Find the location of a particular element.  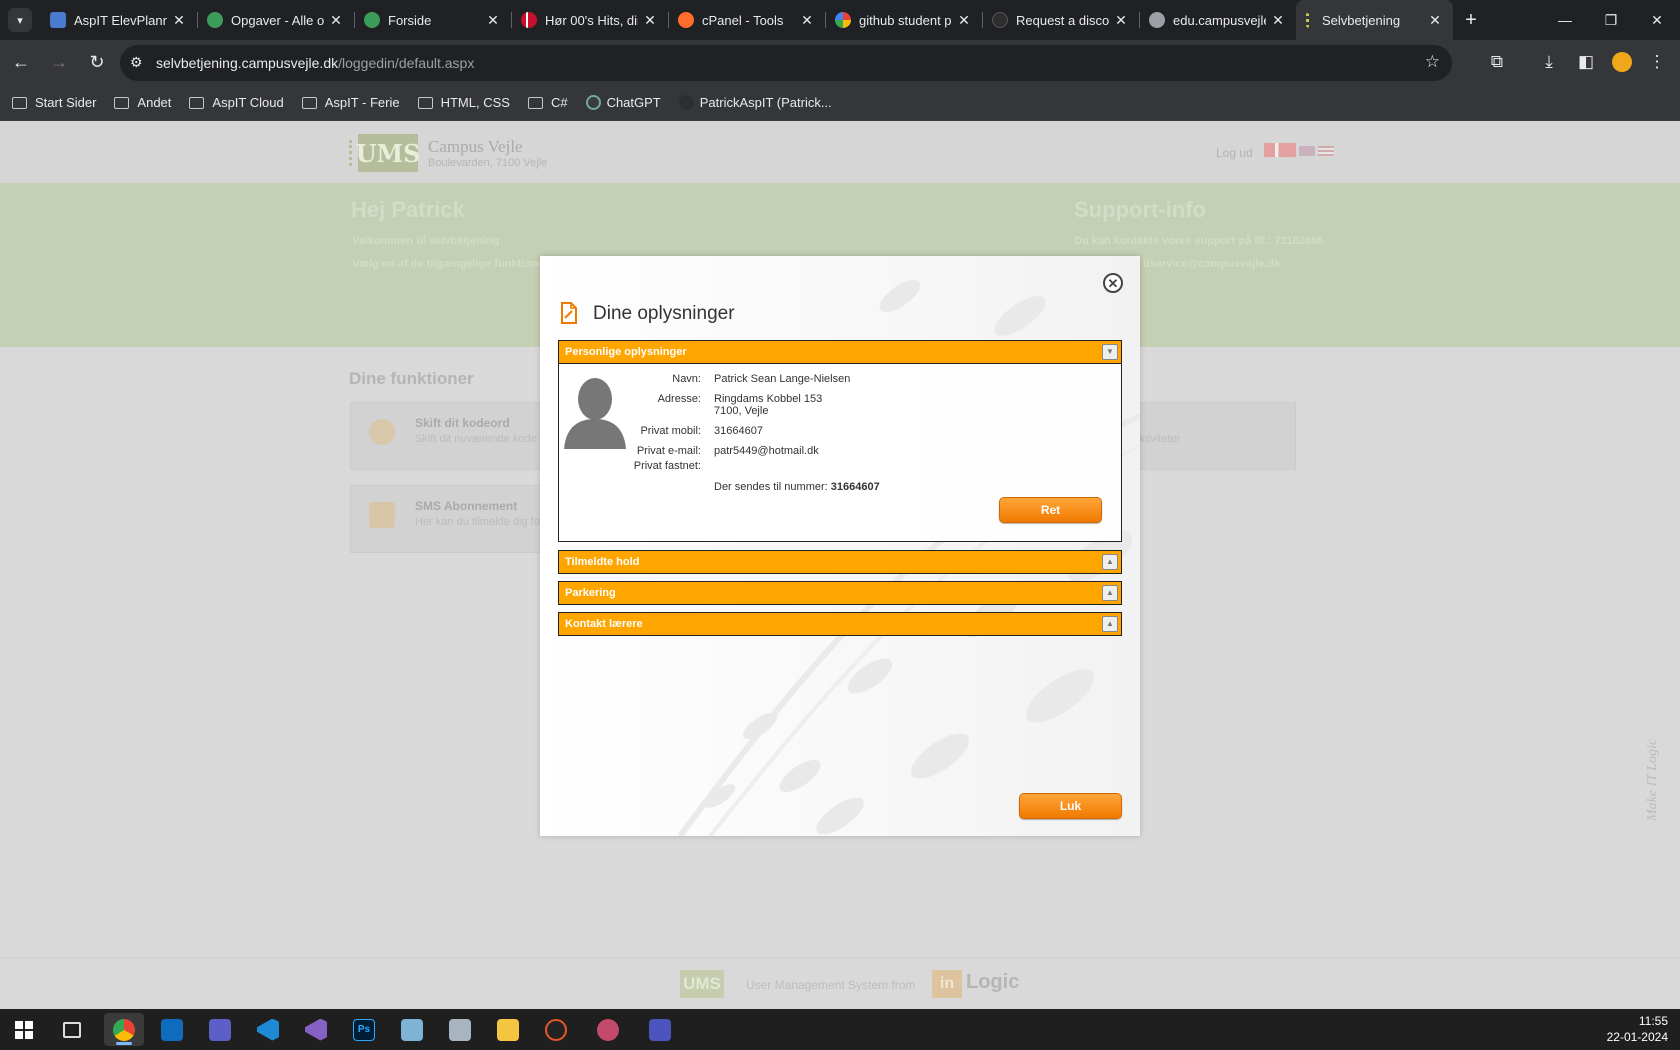

modal-title: Dine oplysninger is located at coordinates (664, 313).